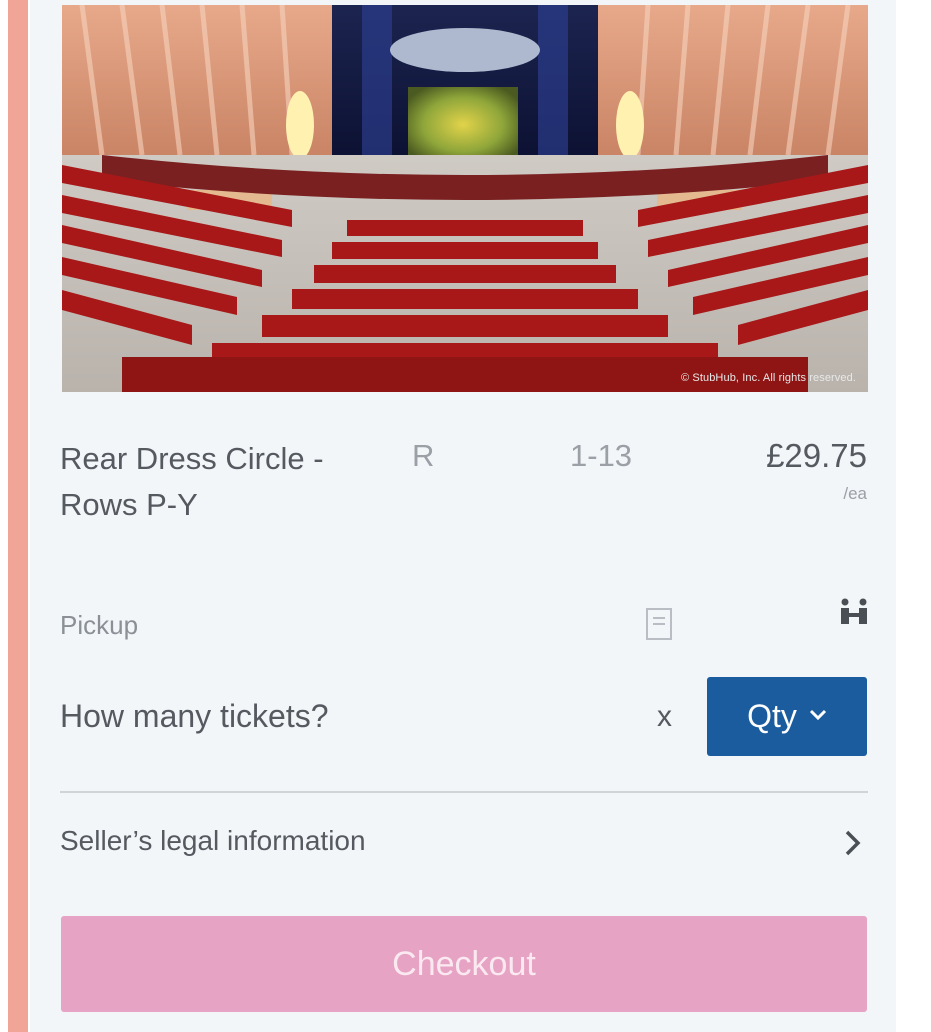  What do you see at coordinates (464, 844) in the screenshot?
I see `seller-legal-info-link: Seller’s legal information` at bounding box center [464, 844].